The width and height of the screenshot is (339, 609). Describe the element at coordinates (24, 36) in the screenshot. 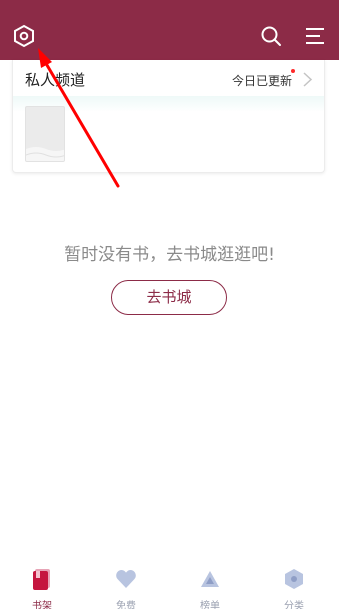

I see `settings-hexagon-icon` at that location.